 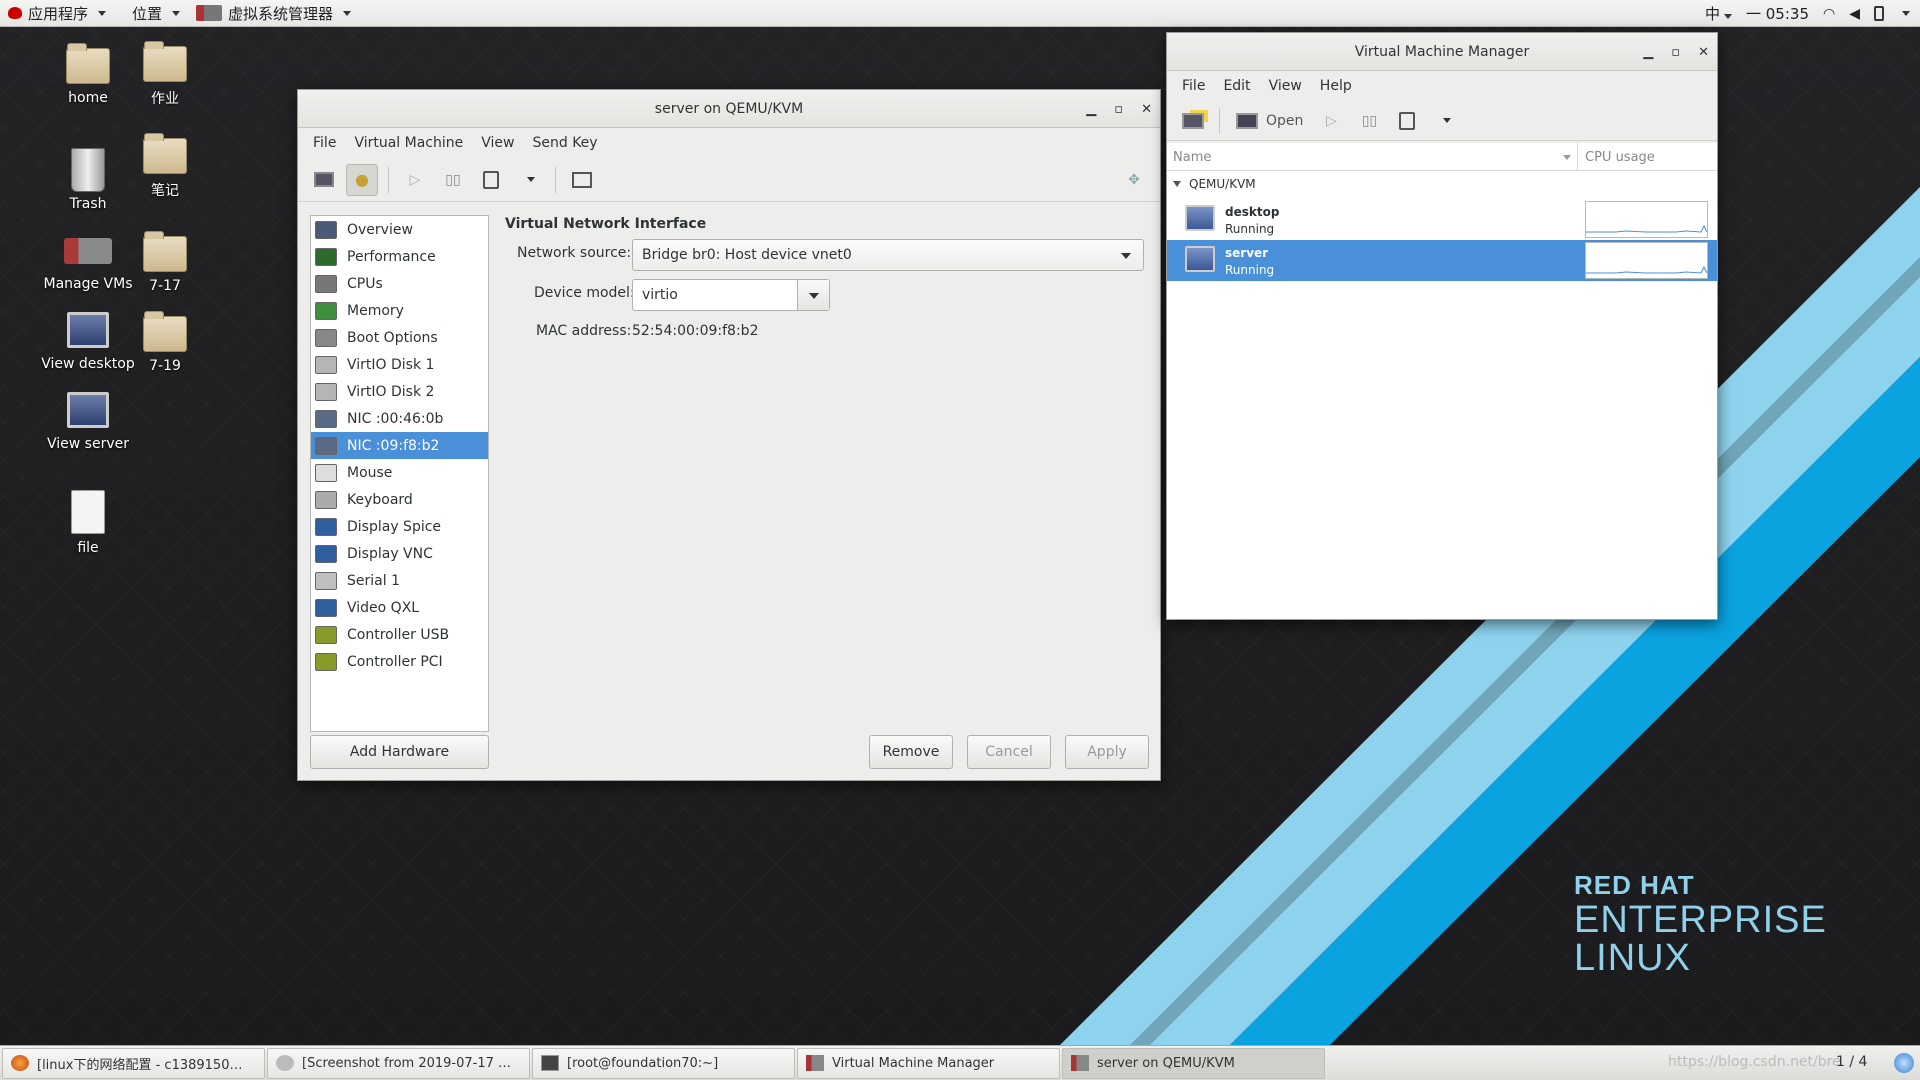 What do you see at coordinates (408, 143) in the screenshot?
I see `menu-virtual-machine: Virtual Machine` at bounding box center [408, 143].